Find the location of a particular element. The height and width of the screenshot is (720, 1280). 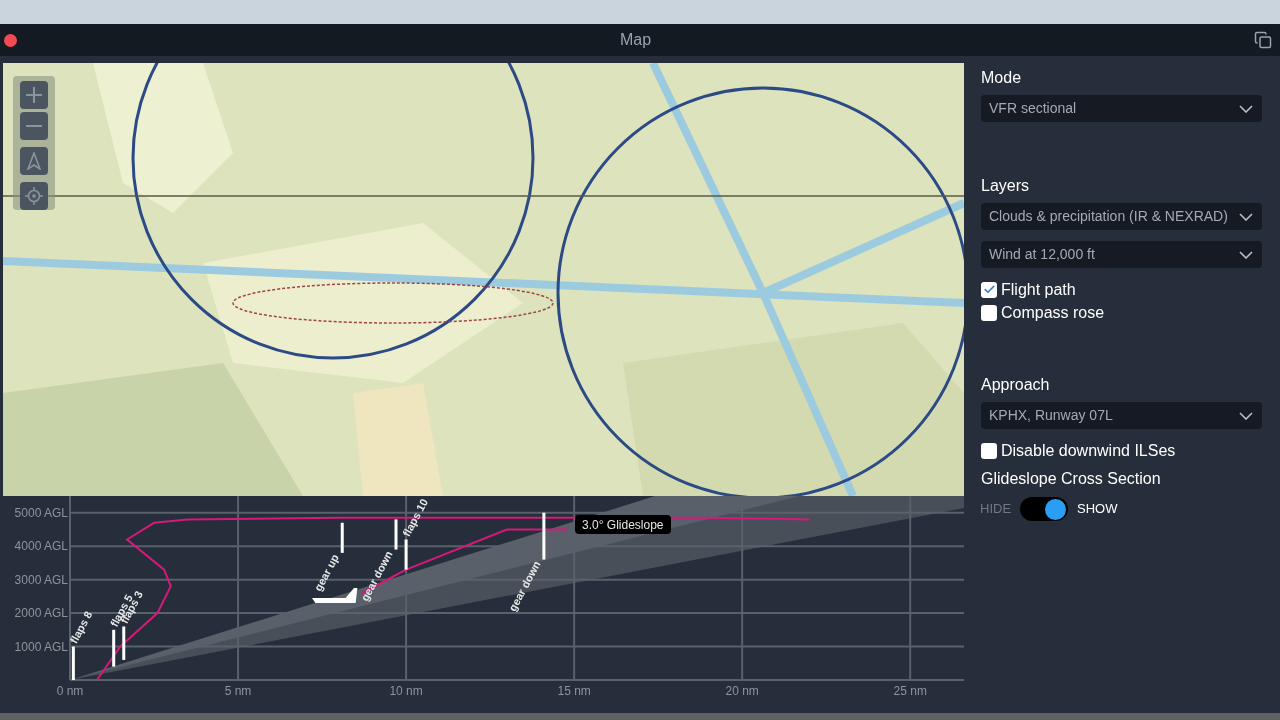

section-title: Glideslope Cross Section is located at coordinates (1071, 478).